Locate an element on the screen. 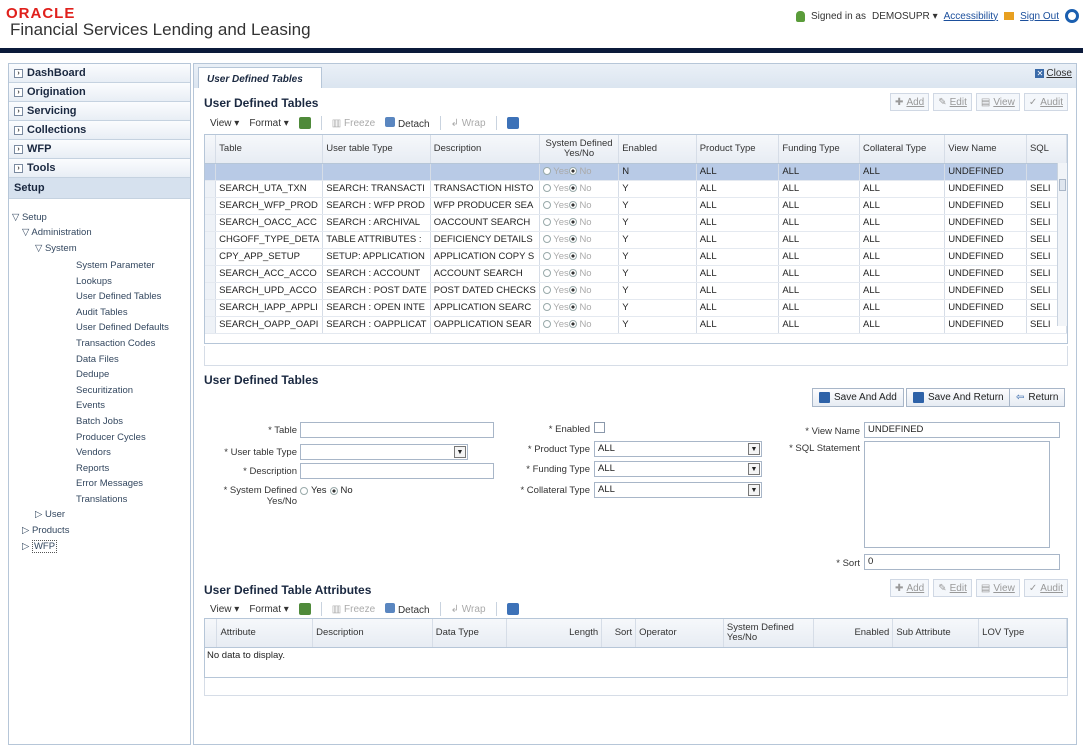  sidebar-tree-item: User Defined Tables is located at coordinates (118, 296).